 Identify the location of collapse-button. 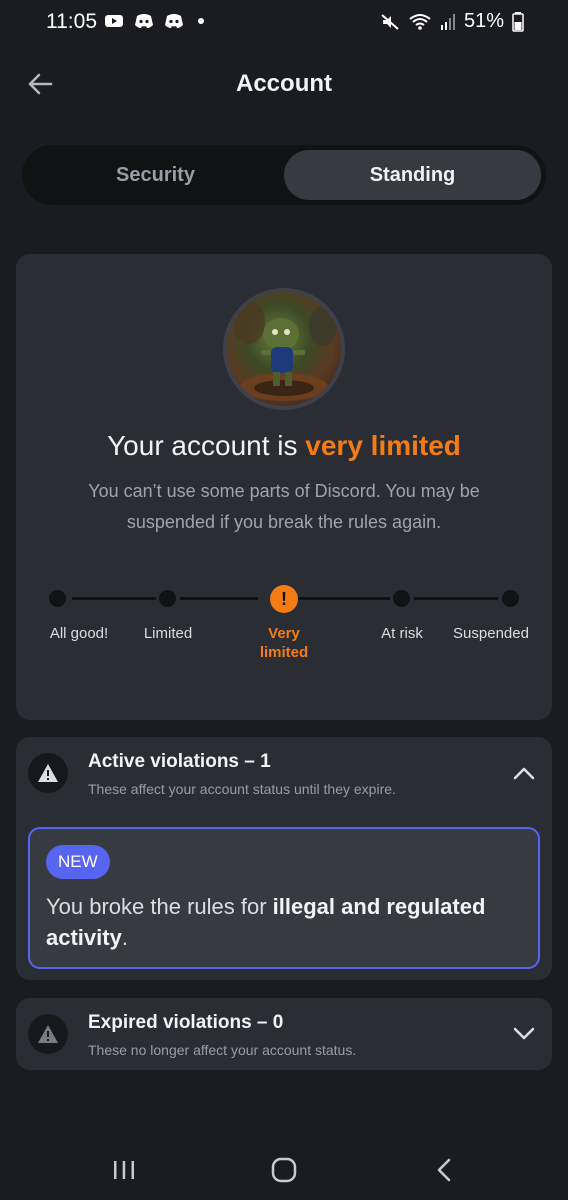
(524, 773).